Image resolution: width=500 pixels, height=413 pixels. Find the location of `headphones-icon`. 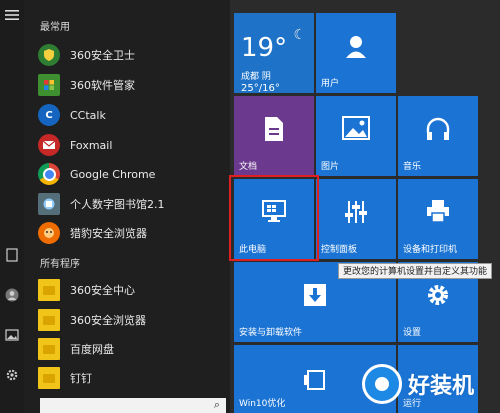

headphones-icon is located at coordinates (438, 132).